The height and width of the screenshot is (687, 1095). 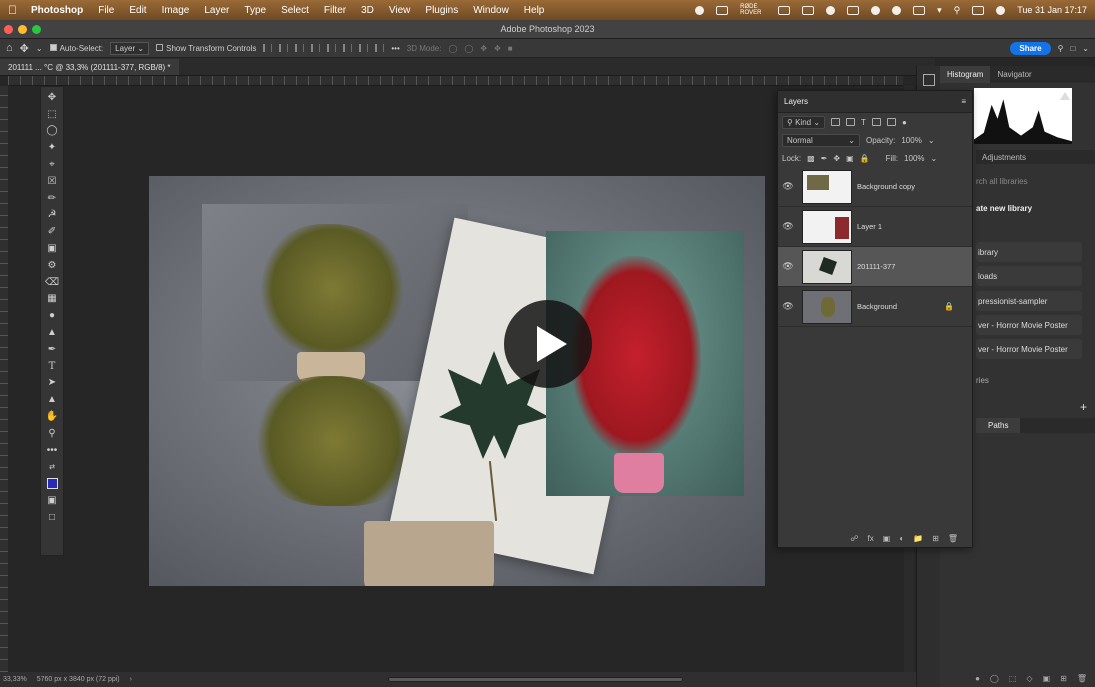 What do you see at coordinates (914, 266) in the screenshot?
I see `layer-name: 201111-377` at bounding box center [914, 266].